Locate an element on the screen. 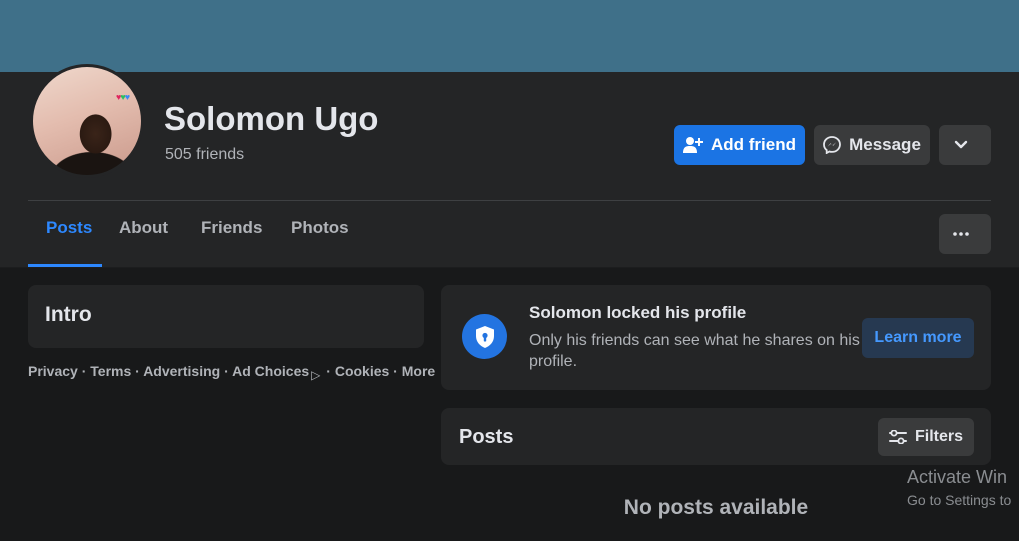 The image size is (1019, 541). profile-more-button is located at coordinates (965, 145).